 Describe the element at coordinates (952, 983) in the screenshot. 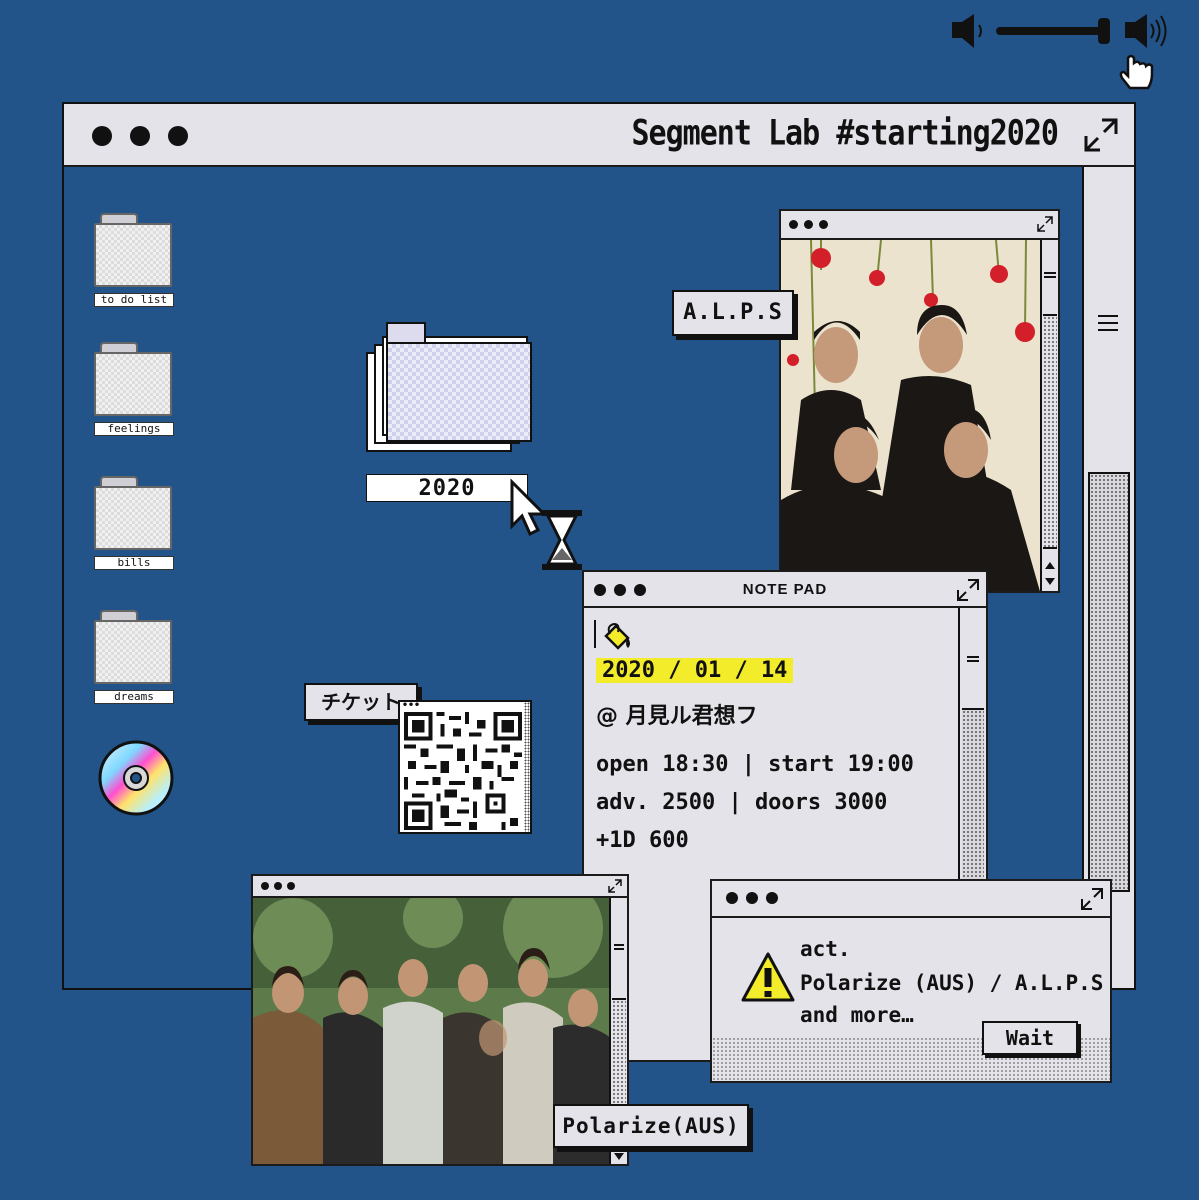

I see `alert-line-lineup: Polarize (AUS) / A.L.P.S` at that location.